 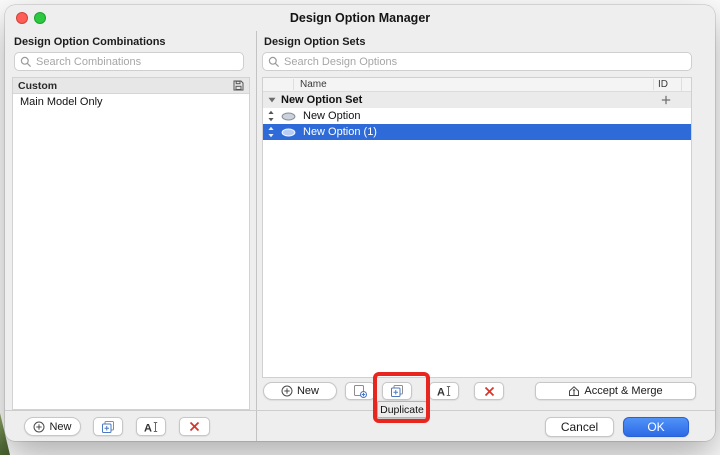 I want to click on table-row: New Option, so click(x=477, y=116).